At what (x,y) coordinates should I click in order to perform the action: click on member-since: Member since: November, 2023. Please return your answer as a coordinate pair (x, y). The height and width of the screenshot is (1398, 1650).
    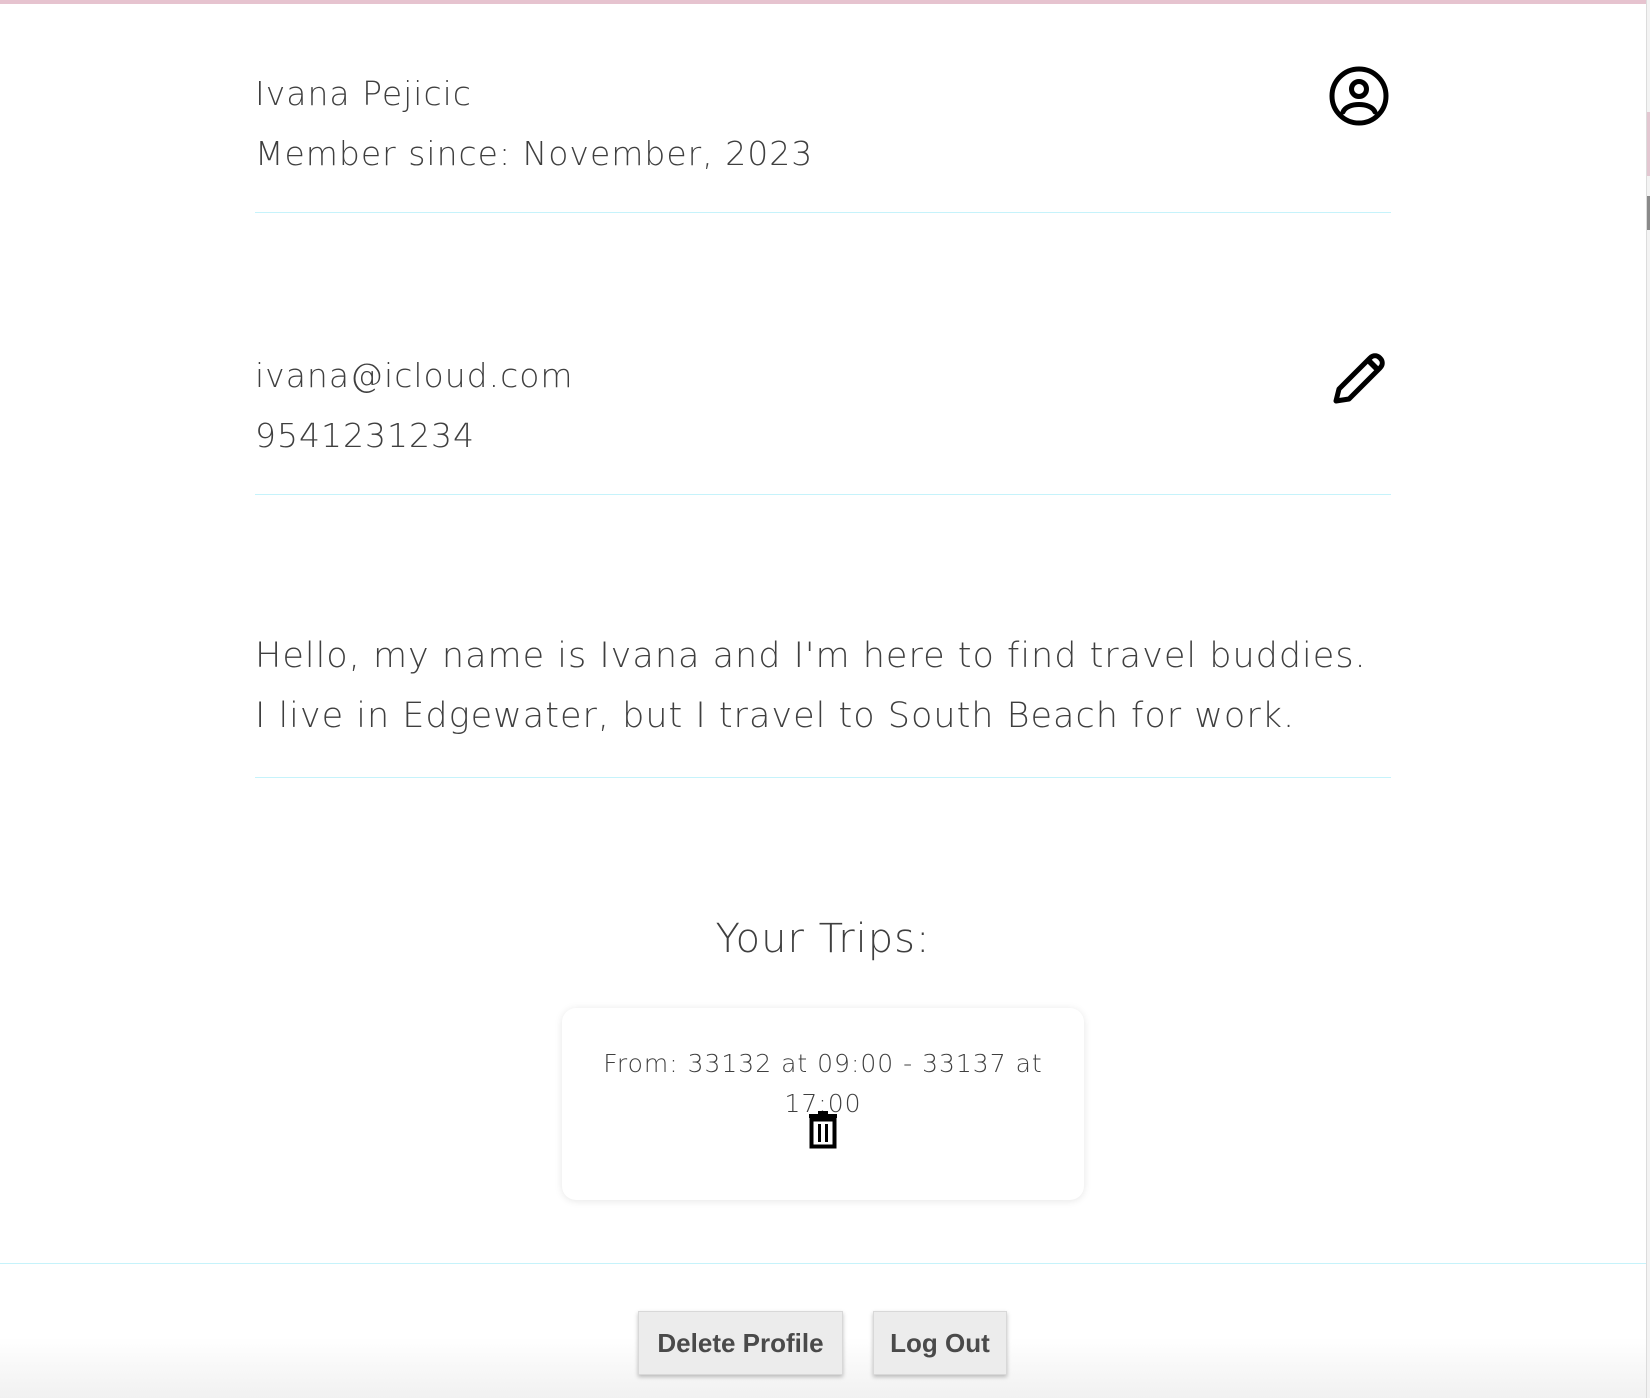
    Looking at the image, I should click on (534, 153).